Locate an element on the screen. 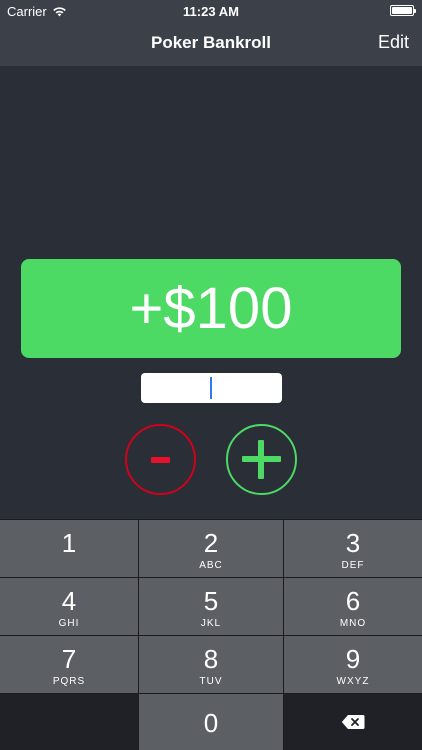  page-title: Poker Bankroll is located at coordinates (211, 42).